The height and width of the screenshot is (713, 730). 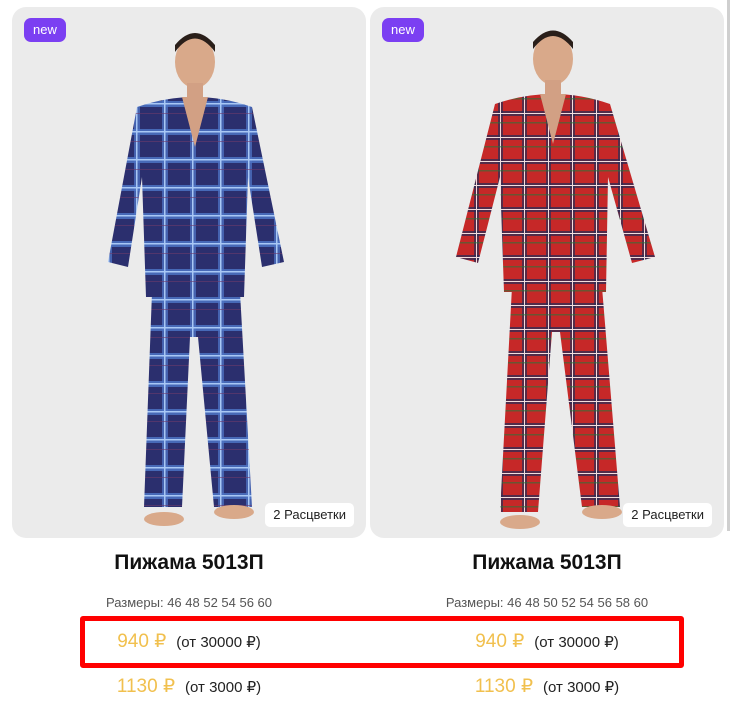 What do you see at coordinates (189, 602) in the screenshot?
I see `product-sizes: Размеры: 46 48 52 54 56 60` at bounding box center [189, 602].